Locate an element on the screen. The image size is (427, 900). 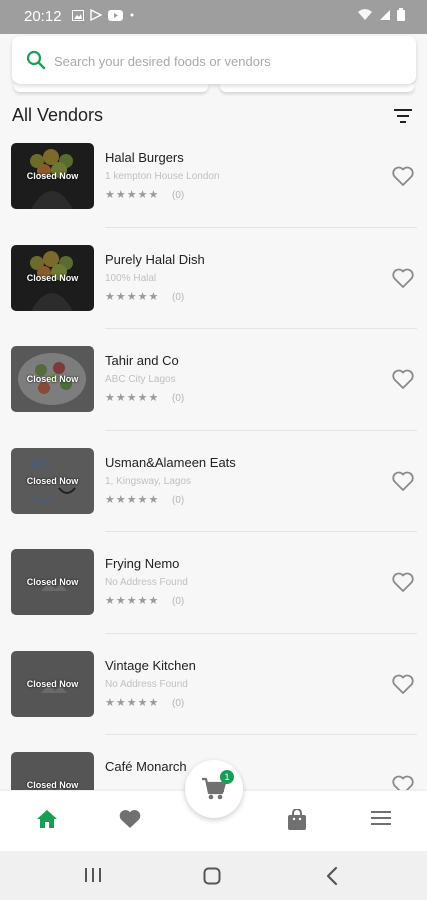
section-title: All Vendors is located at coordinates (58, 115).